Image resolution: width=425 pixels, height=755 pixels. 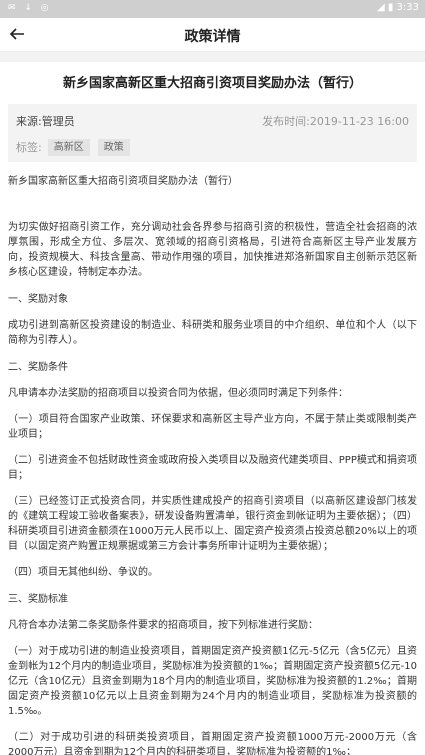 I want to click on tag-high-tech-zone: 高新区, so click(x=68, y=147).